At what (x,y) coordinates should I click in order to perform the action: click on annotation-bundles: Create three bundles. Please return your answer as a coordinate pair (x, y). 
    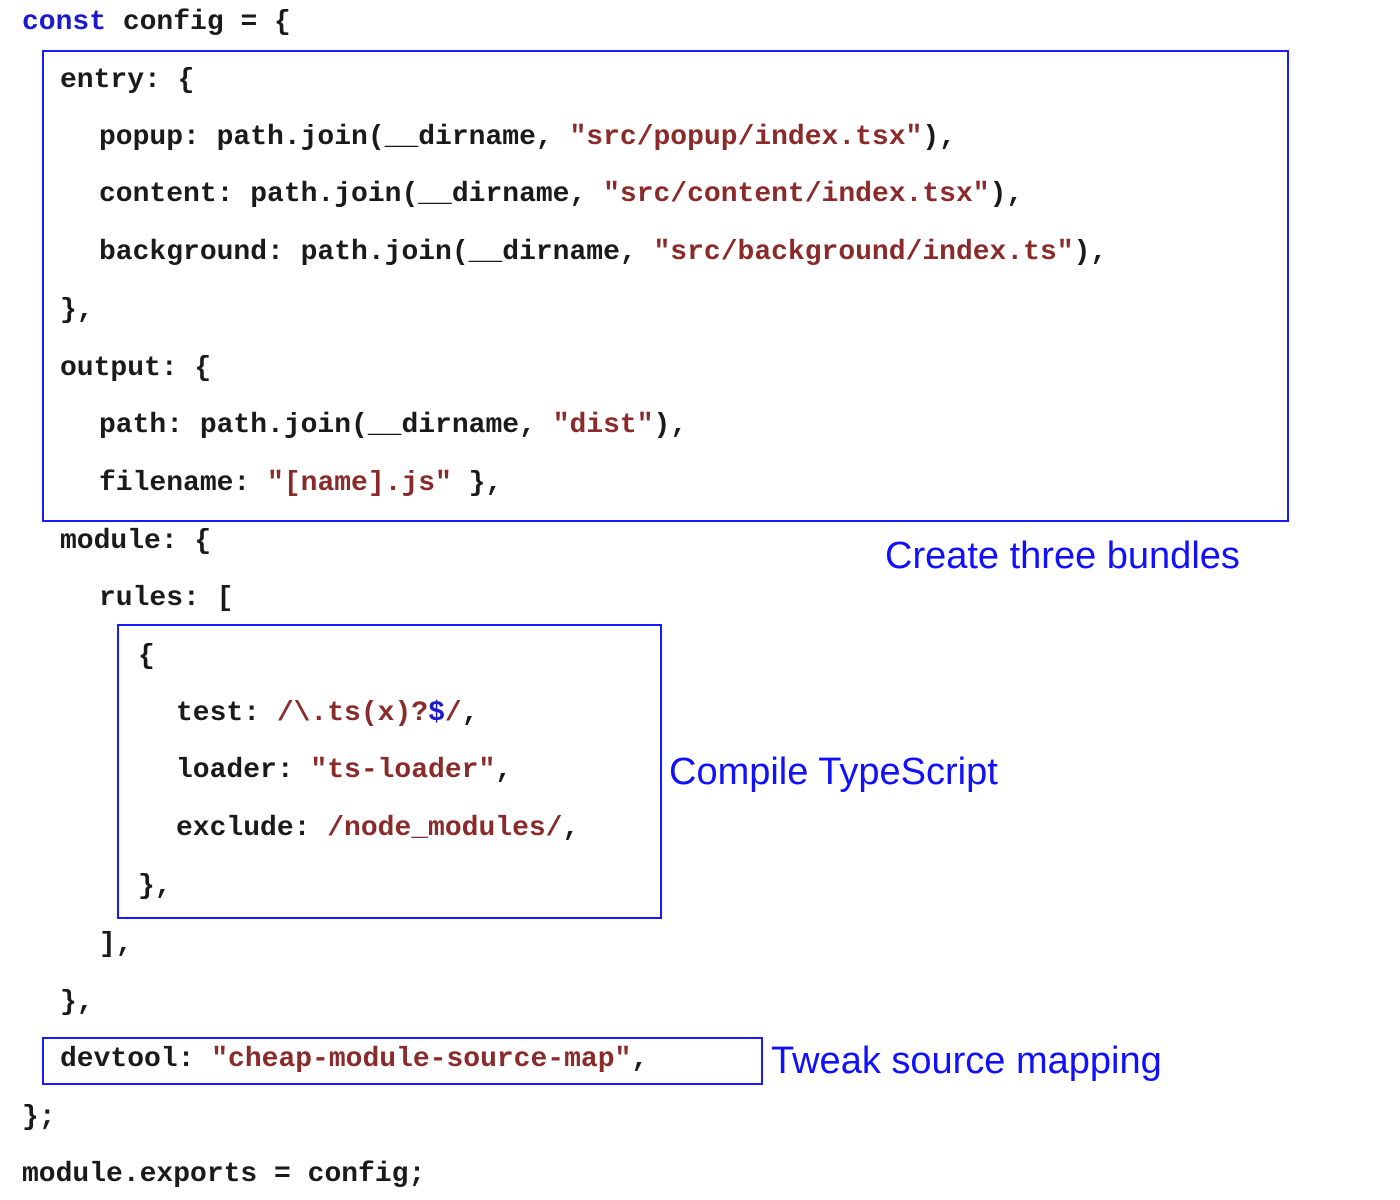
    Looking at the image, I should click on (1062, 556).